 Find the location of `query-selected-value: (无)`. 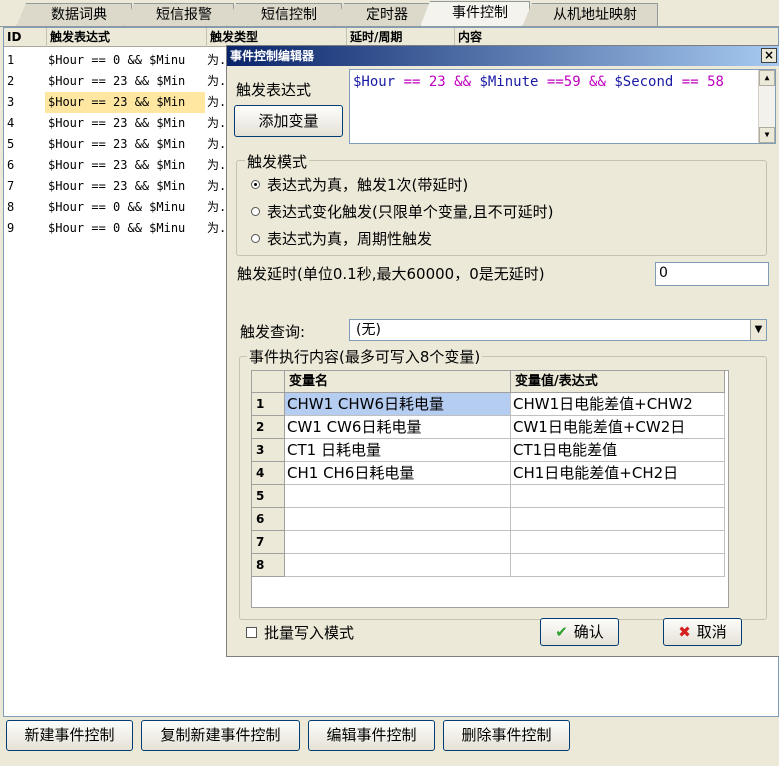

query-selected-value: (无) is located at coordinates (368, 330).